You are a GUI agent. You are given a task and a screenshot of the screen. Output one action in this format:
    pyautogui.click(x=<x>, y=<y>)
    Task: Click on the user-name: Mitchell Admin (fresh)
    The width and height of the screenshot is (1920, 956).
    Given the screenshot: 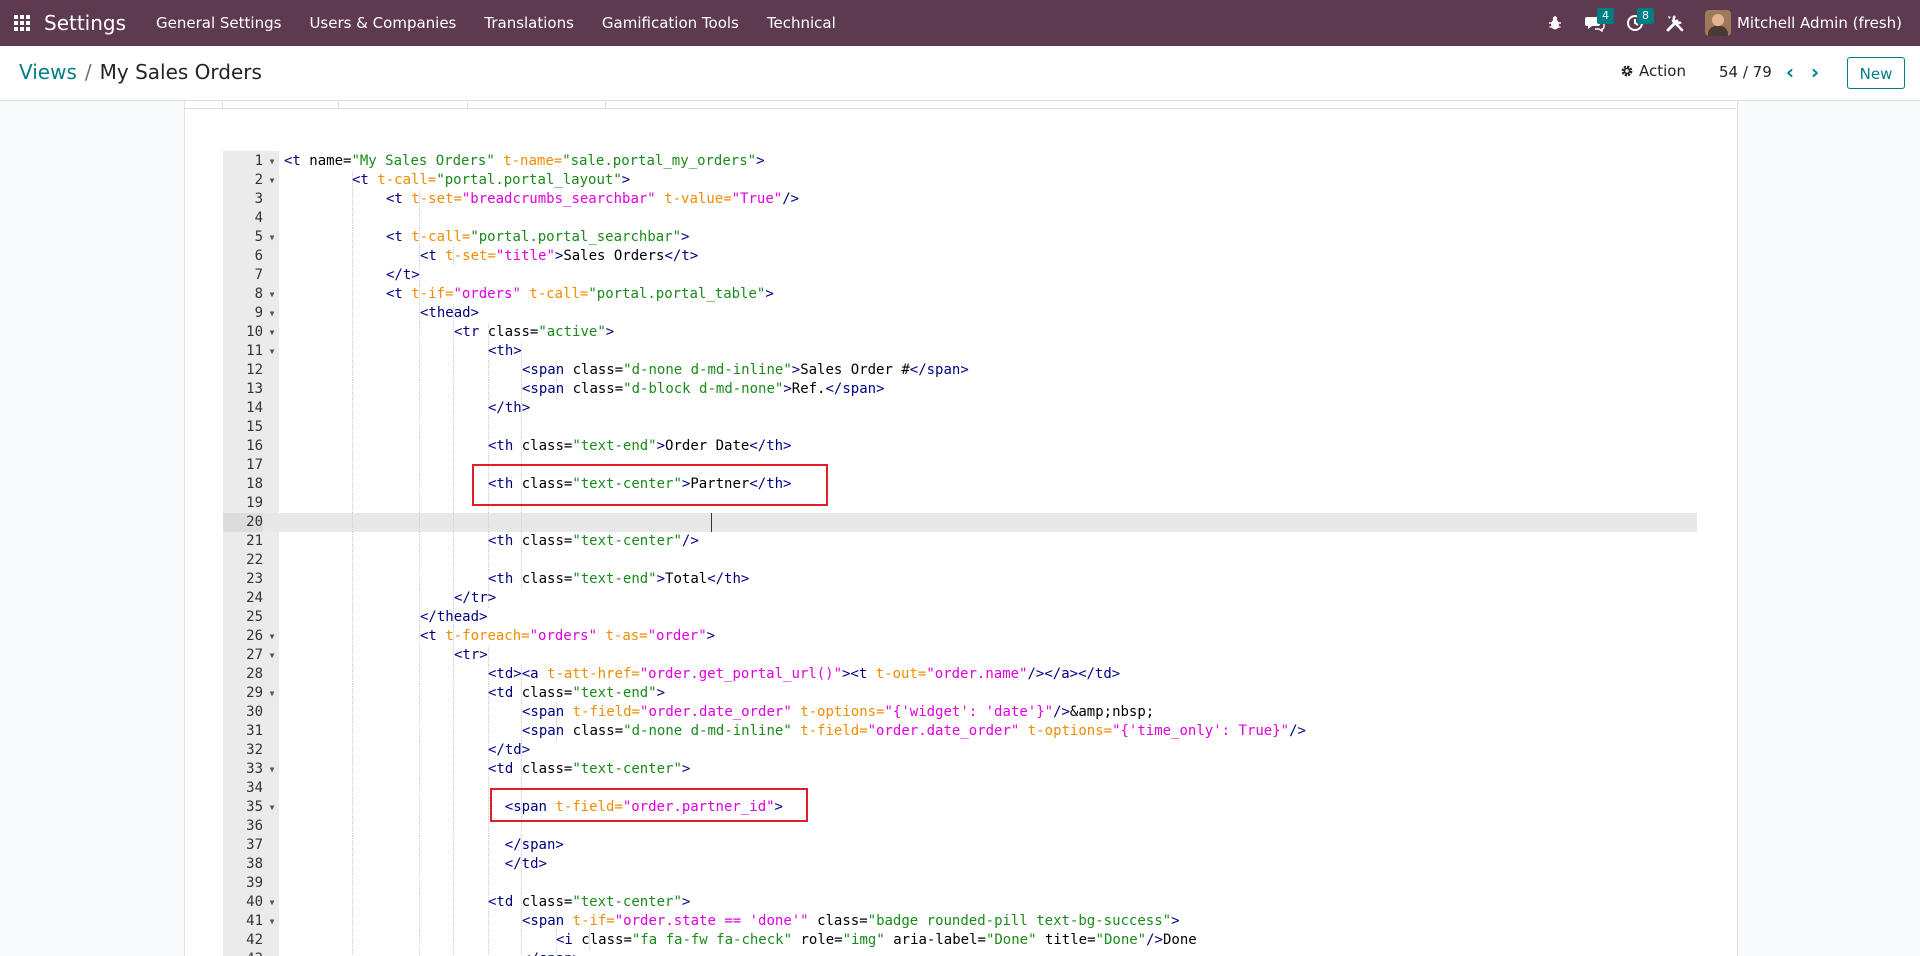 What is the action you would take?
    pyautogui.click(x=1819, y=23)
    